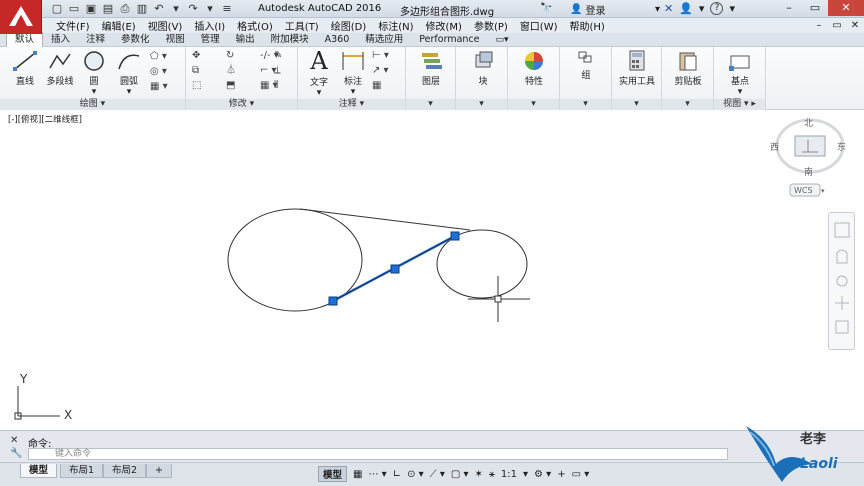 The width and height of the screenshot is (864, 486). Describe the element at coordinates (284, 70) in the screenshot. I see `explode-icon: ⟂` at that location.